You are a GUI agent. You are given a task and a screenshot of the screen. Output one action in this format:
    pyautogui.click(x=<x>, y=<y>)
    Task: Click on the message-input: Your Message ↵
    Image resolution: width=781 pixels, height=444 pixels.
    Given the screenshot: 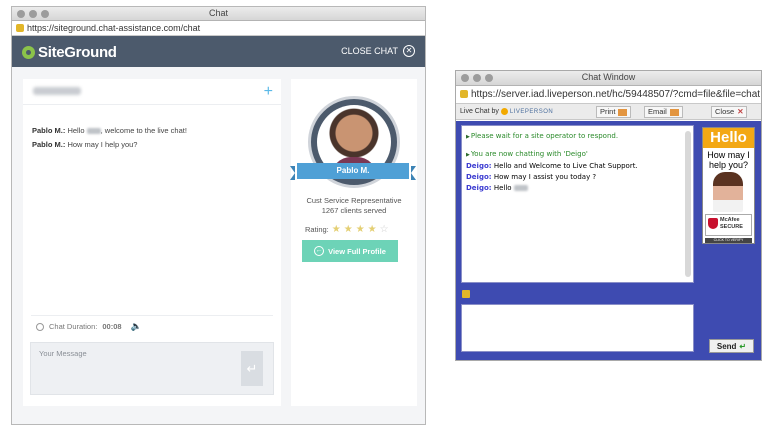 What is the action you would take?
    pyautogui.click(x=152, y=368)
    